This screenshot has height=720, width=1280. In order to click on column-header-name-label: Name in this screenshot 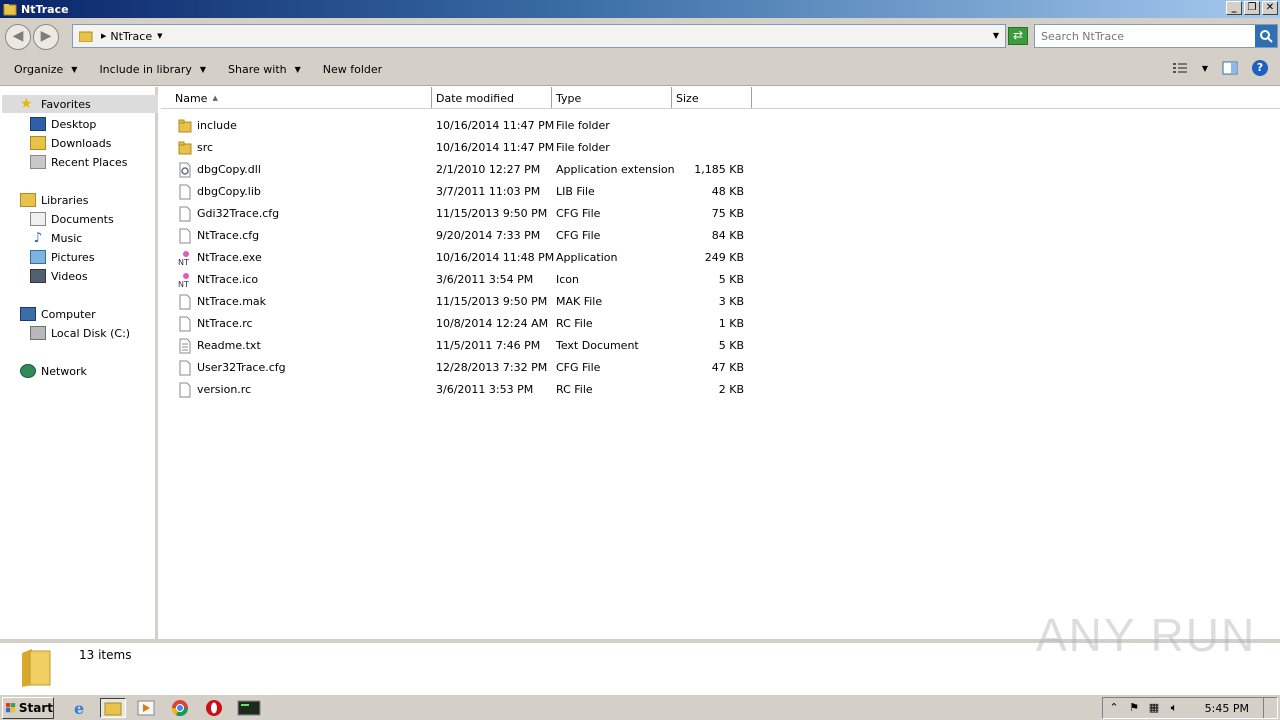, I will do `click(191, 98)`.